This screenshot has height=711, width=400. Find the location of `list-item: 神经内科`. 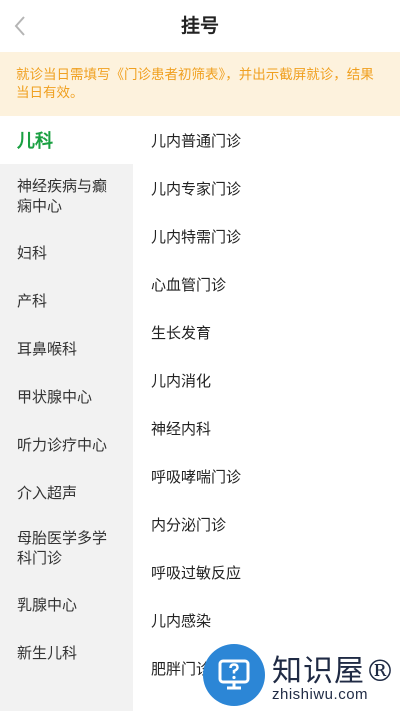

list-item: 神经内科 is located at coordinates (266, 428).